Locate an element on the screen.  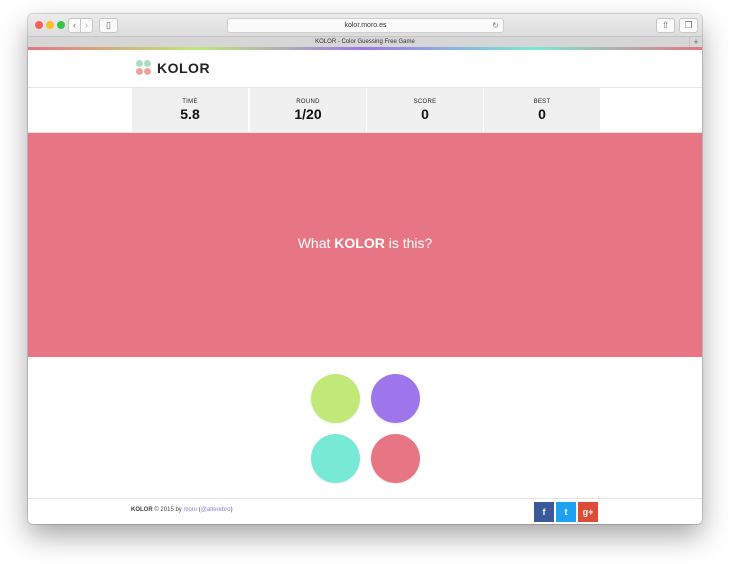
stat-score: SCORE 0 is located at coordinates (424, 110).